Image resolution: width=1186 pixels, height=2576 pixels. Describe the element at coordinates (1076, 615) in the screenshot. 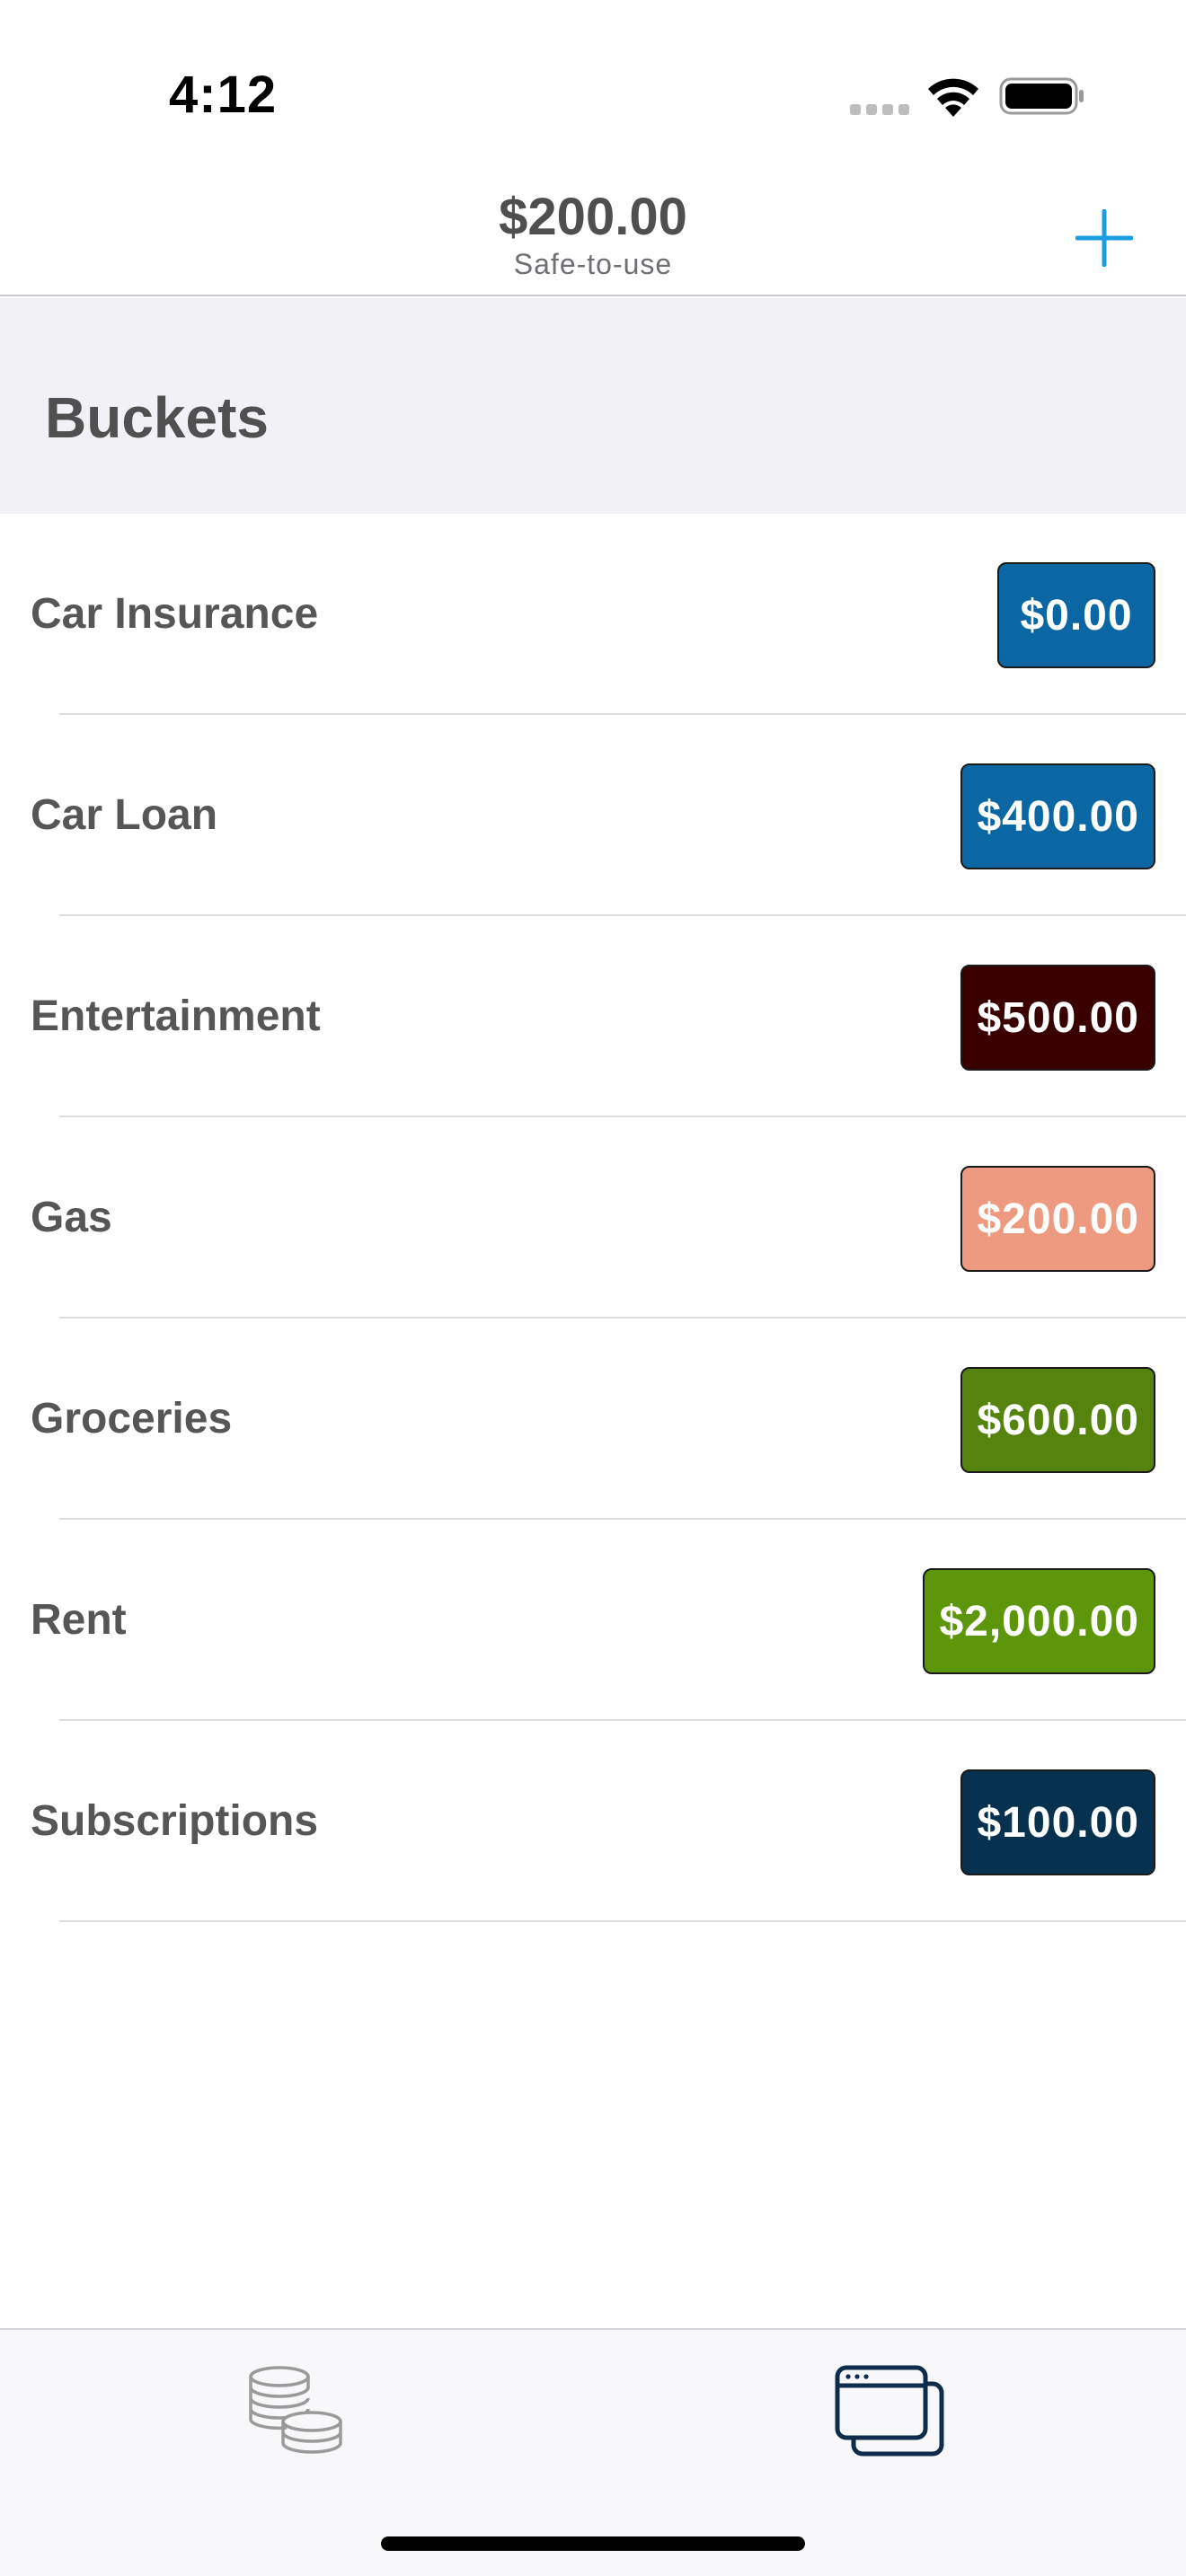

I see `bucket-amount-badge: $0.00` at that location.